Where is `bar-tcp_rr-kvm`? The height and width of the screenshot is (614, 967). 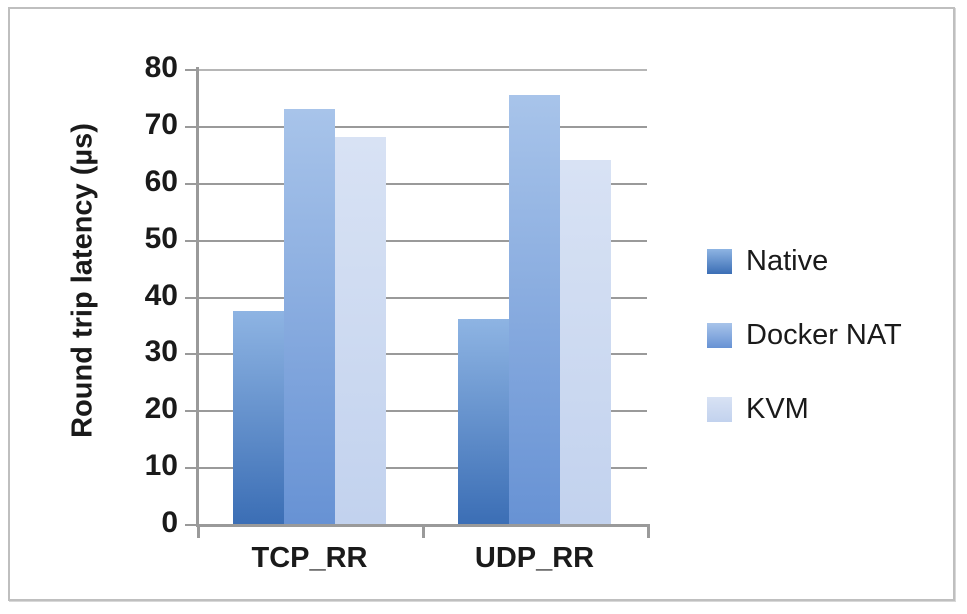
bar-tcp_rr-kvm is located at coordinates (360, 330).